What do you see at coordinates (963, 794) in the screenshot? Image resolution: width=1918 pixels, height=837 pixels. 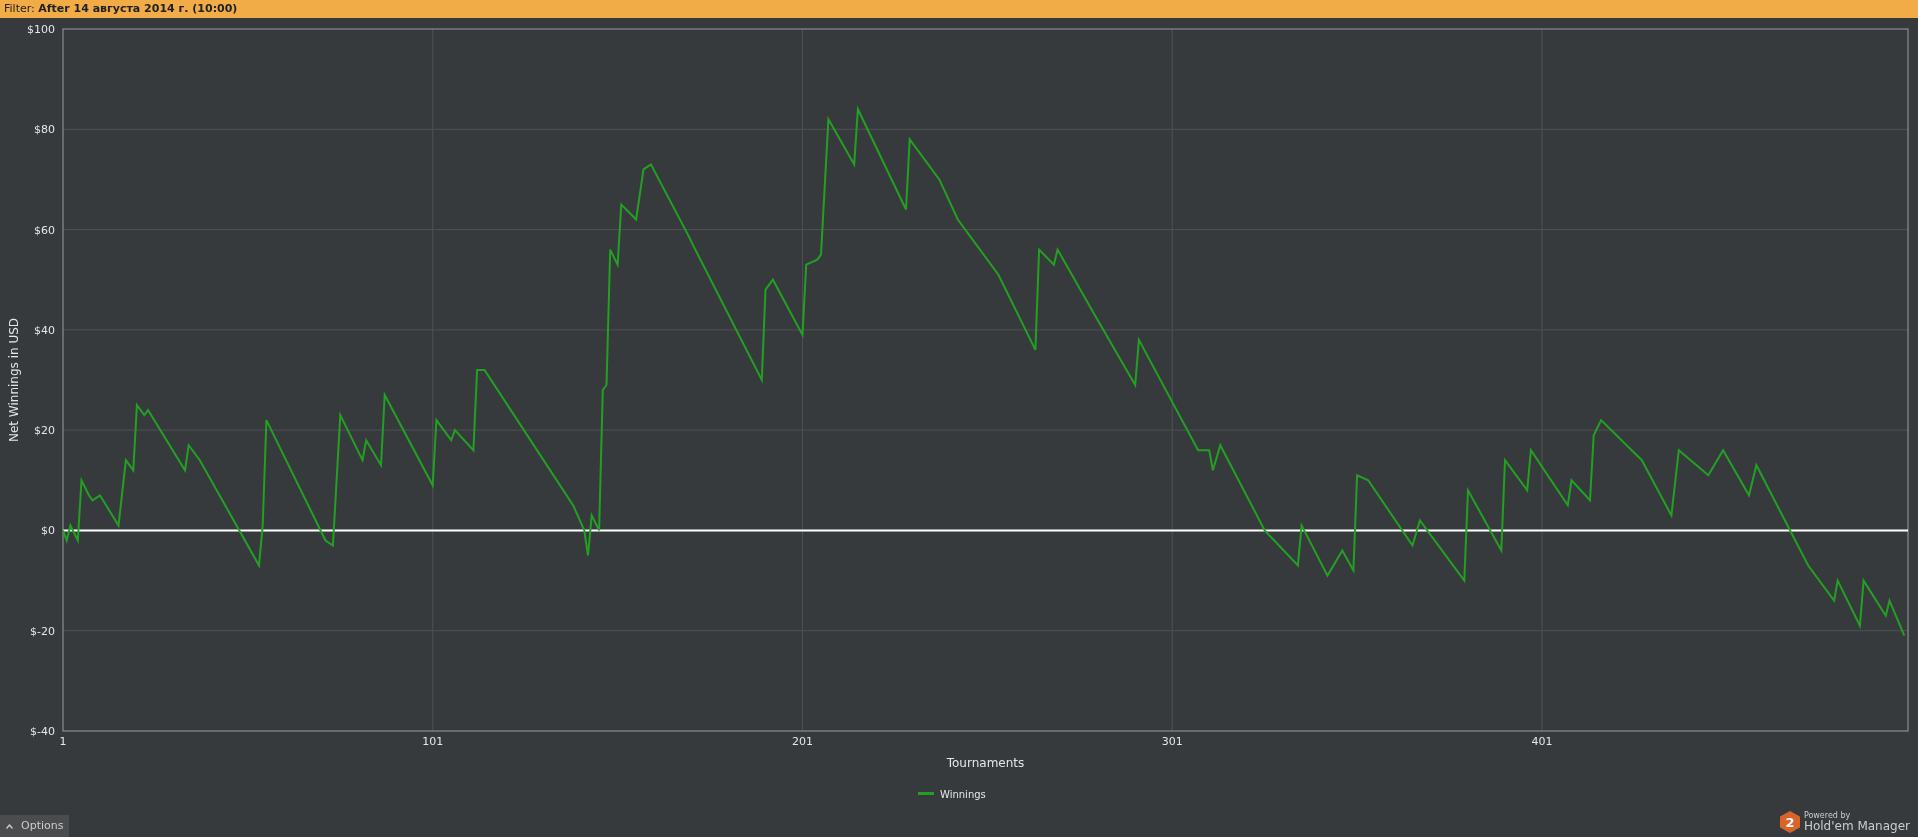 I see `legend-label: Winnings` at bounding box center [963, 794].